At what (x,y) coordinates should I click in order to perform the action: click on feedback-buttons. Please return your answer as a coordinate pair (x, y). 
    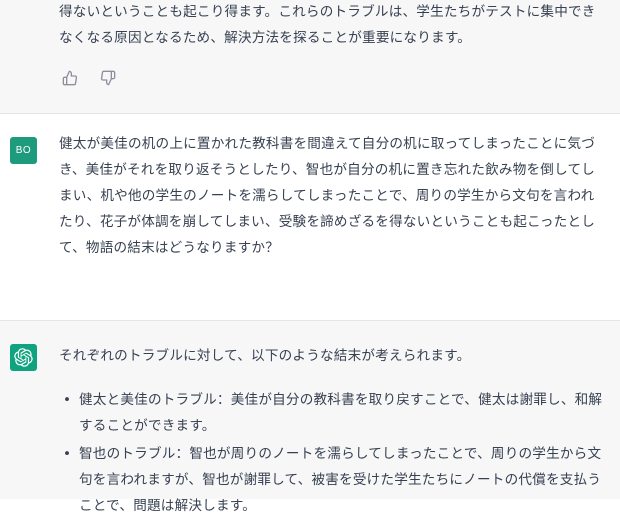
    Looking at the image, I should click on (89, 78).